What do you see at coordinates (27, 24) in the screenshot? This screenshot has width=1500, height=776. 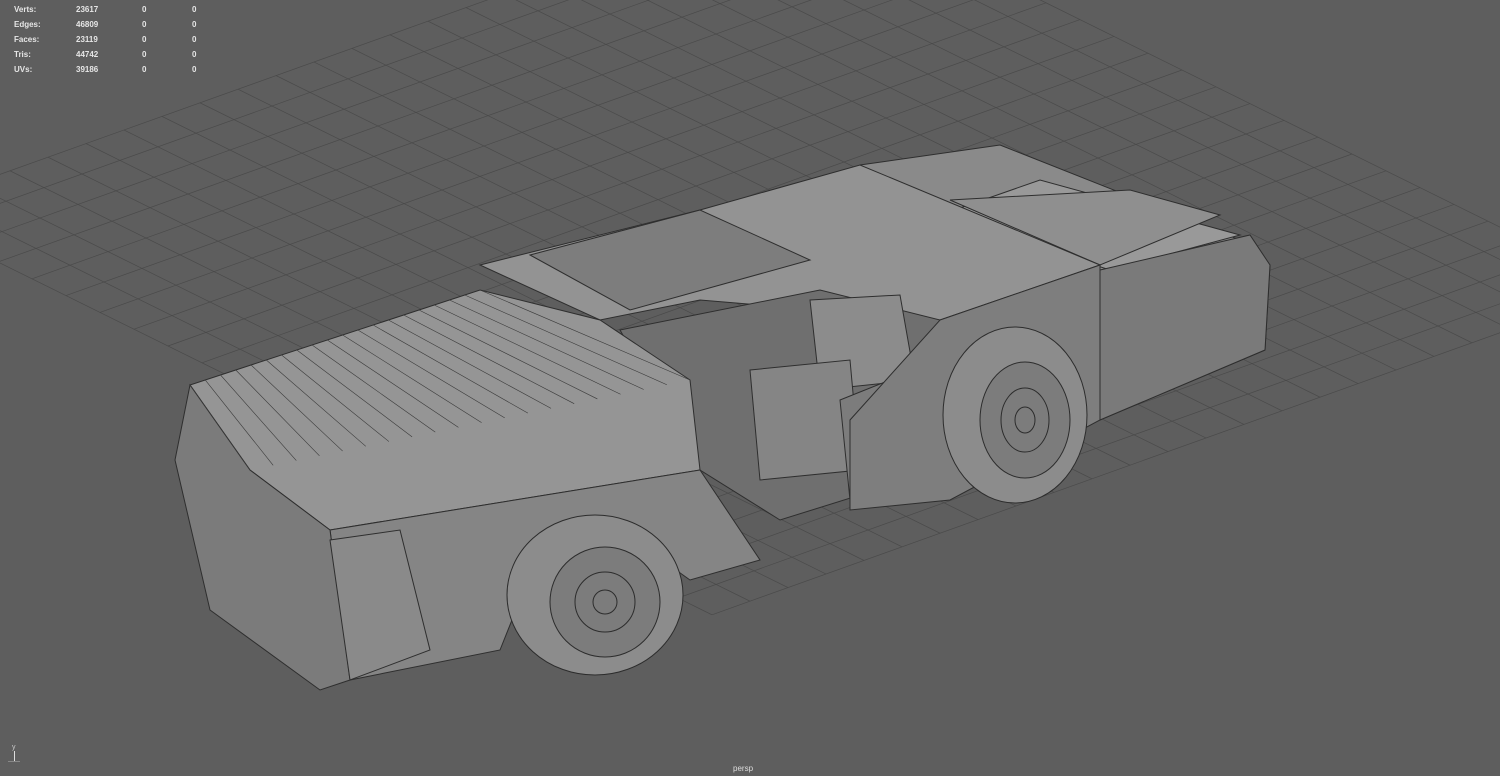 I see `hud-label: Edges:` at bounding box center [27, 24].